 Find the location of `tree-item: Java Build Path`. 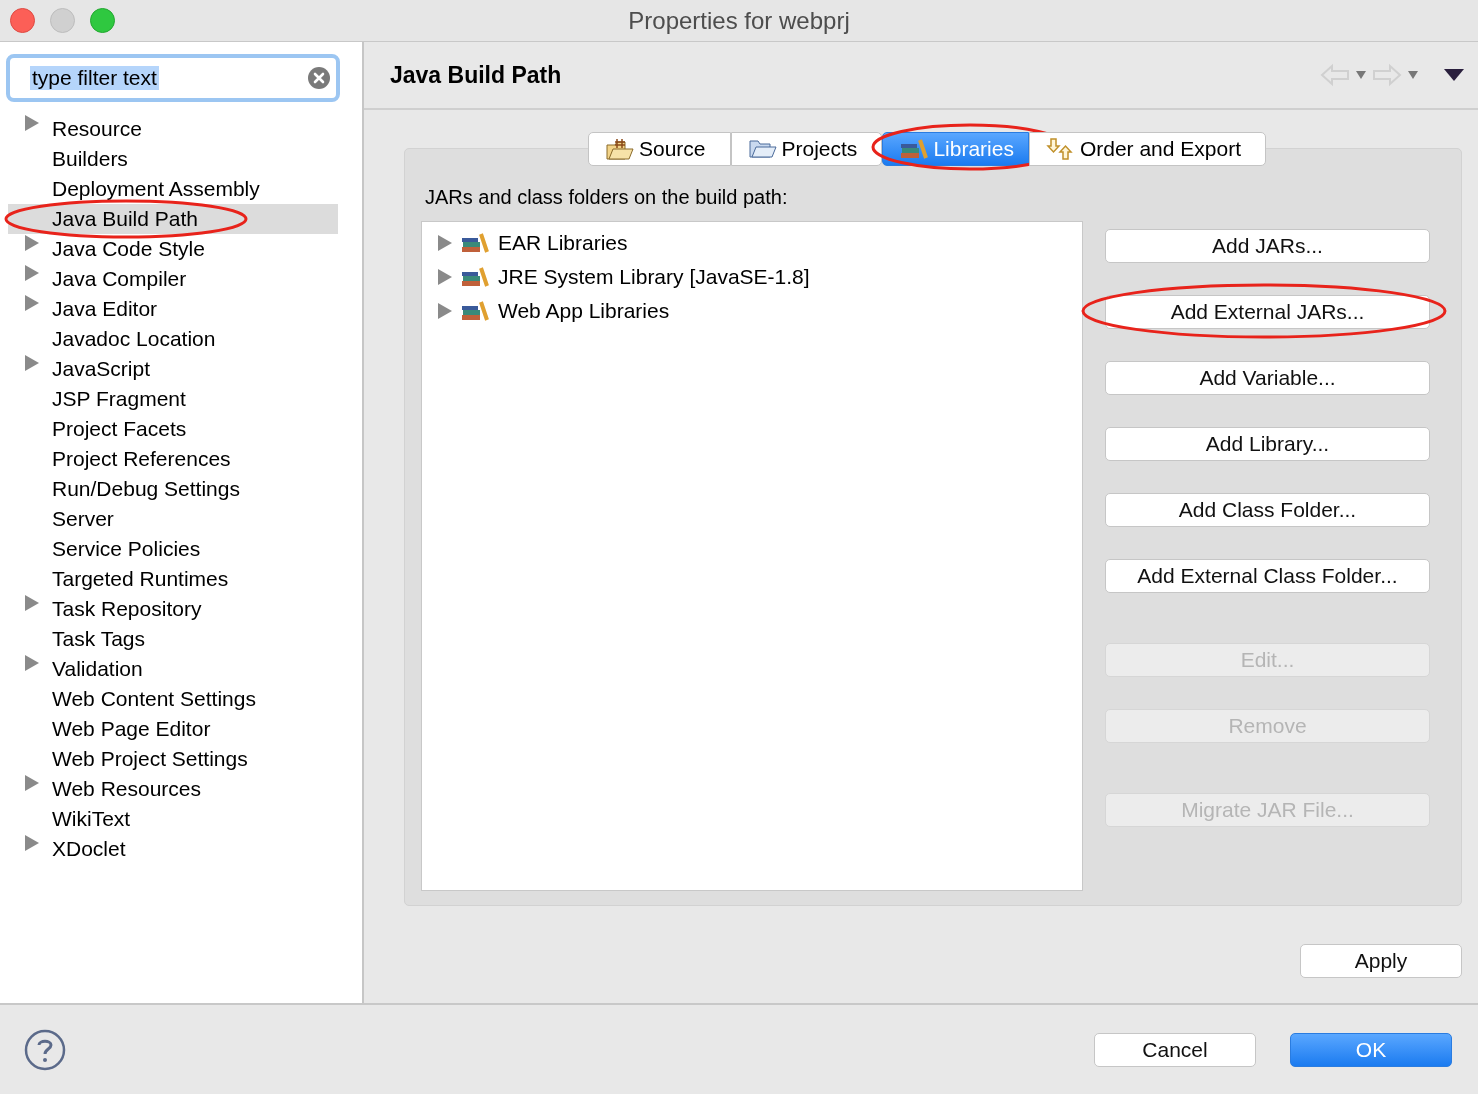

tree-item: Java Build Path is located at coordinates (173, 219).